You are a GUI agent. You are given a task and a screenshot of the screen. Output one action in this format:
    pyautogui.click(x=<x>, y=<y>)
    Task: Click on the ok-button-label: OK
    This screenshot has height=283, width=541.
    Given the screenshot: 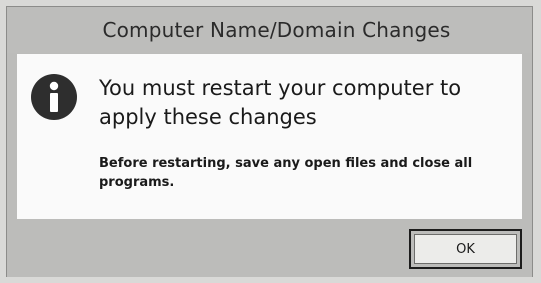 What is the action you would take?
    pyautogui.click(x=465, y=249)
    